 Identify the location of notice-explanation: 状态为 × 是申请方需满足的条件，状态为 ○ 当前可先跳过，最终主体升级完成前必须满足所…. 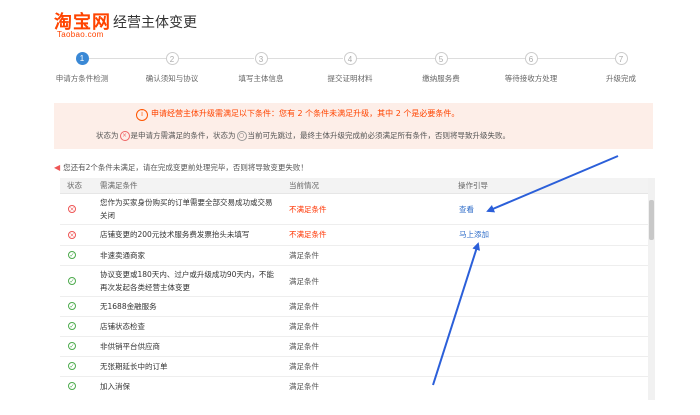
(303, 135).